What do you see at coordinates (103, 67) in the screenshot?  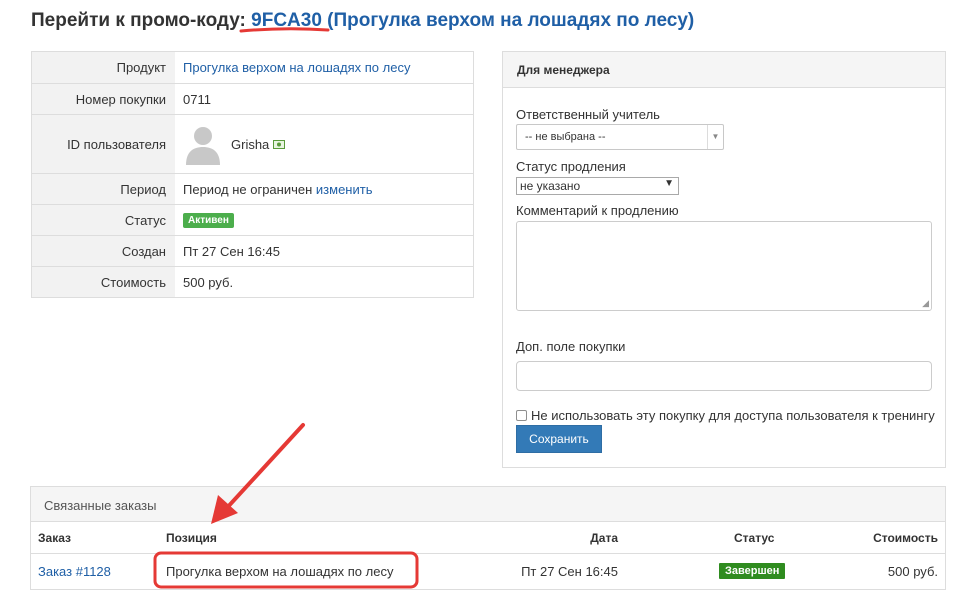 I see `product-label: Продукт` at bounding box center [103, 67].